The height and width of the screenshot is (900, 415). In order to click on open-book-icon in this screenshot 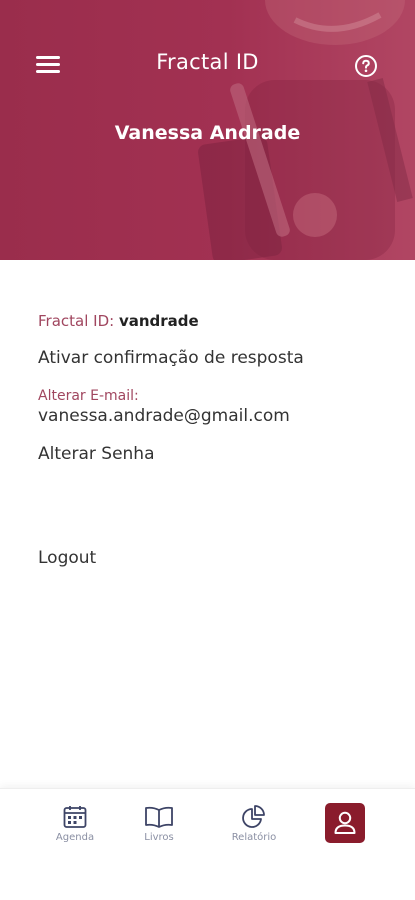, I will do `click(159, 817)`.